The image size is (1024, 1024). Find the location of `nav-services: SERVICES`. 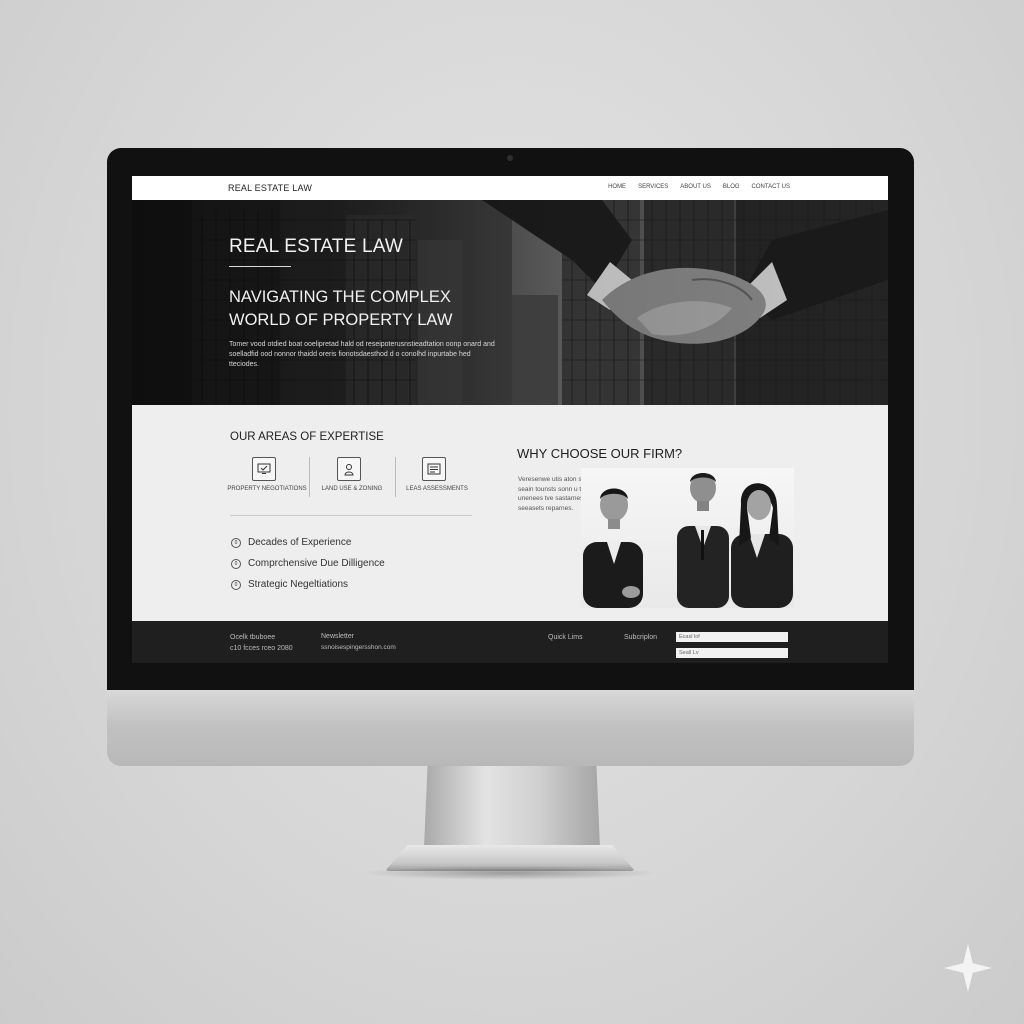

nav-services: SERVICES is located at coordinates (653, 187).